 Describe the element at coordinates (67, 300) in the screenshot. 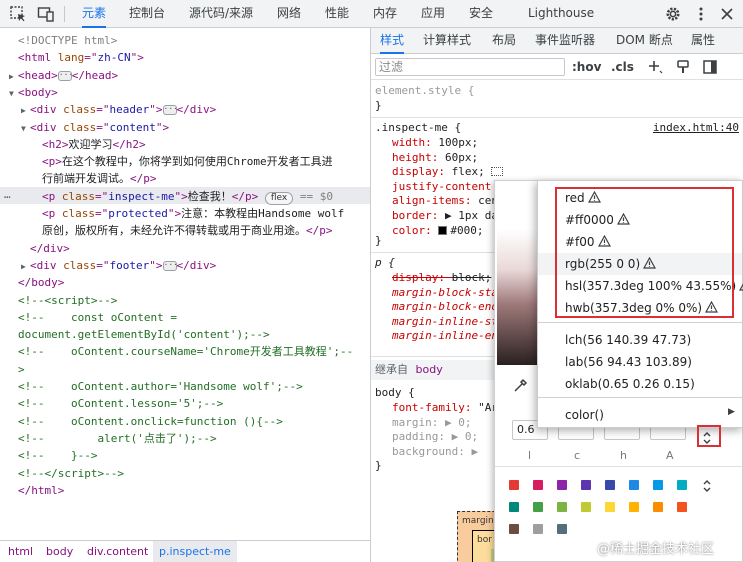

I see `dom-node-line: <!--<script>-->` at that location.